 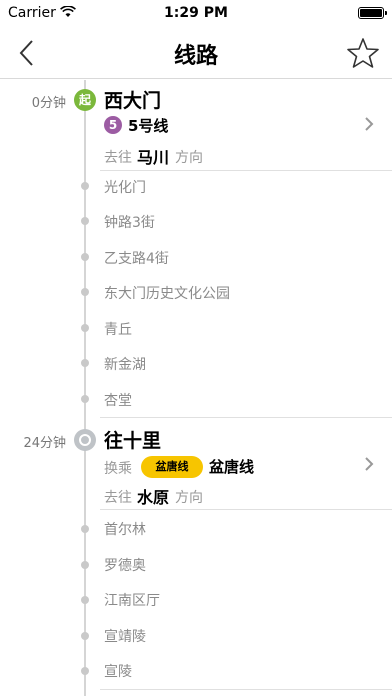 I want to click on intermediate-stop: 杏堂, so click(x=118, y=401).